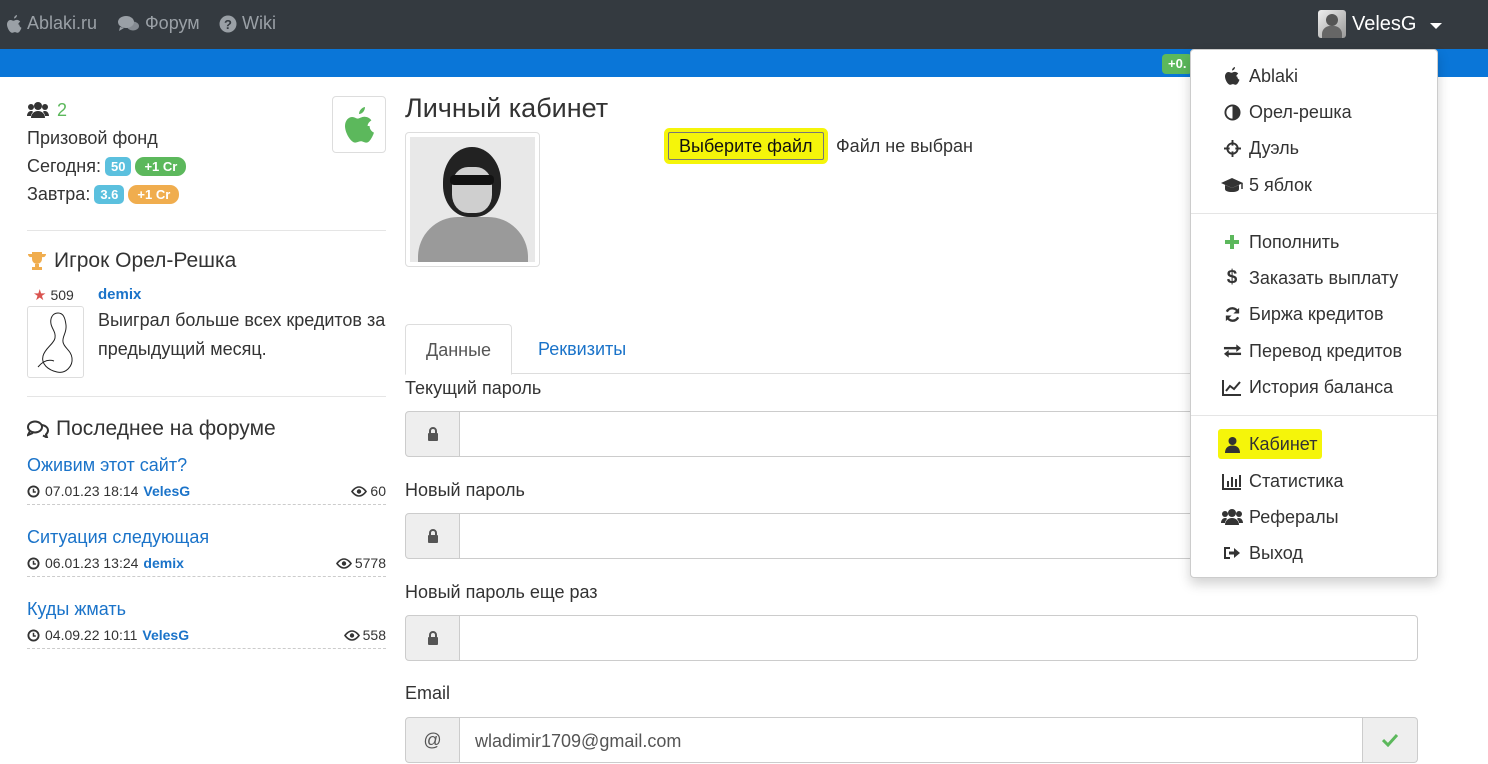 This screenshot has height=764, width=1488. What do you see at coordinates (109, 194) in the screenshot?
I see `tomorrow-value-badge: 3.6` at bounding box center [109, 194].